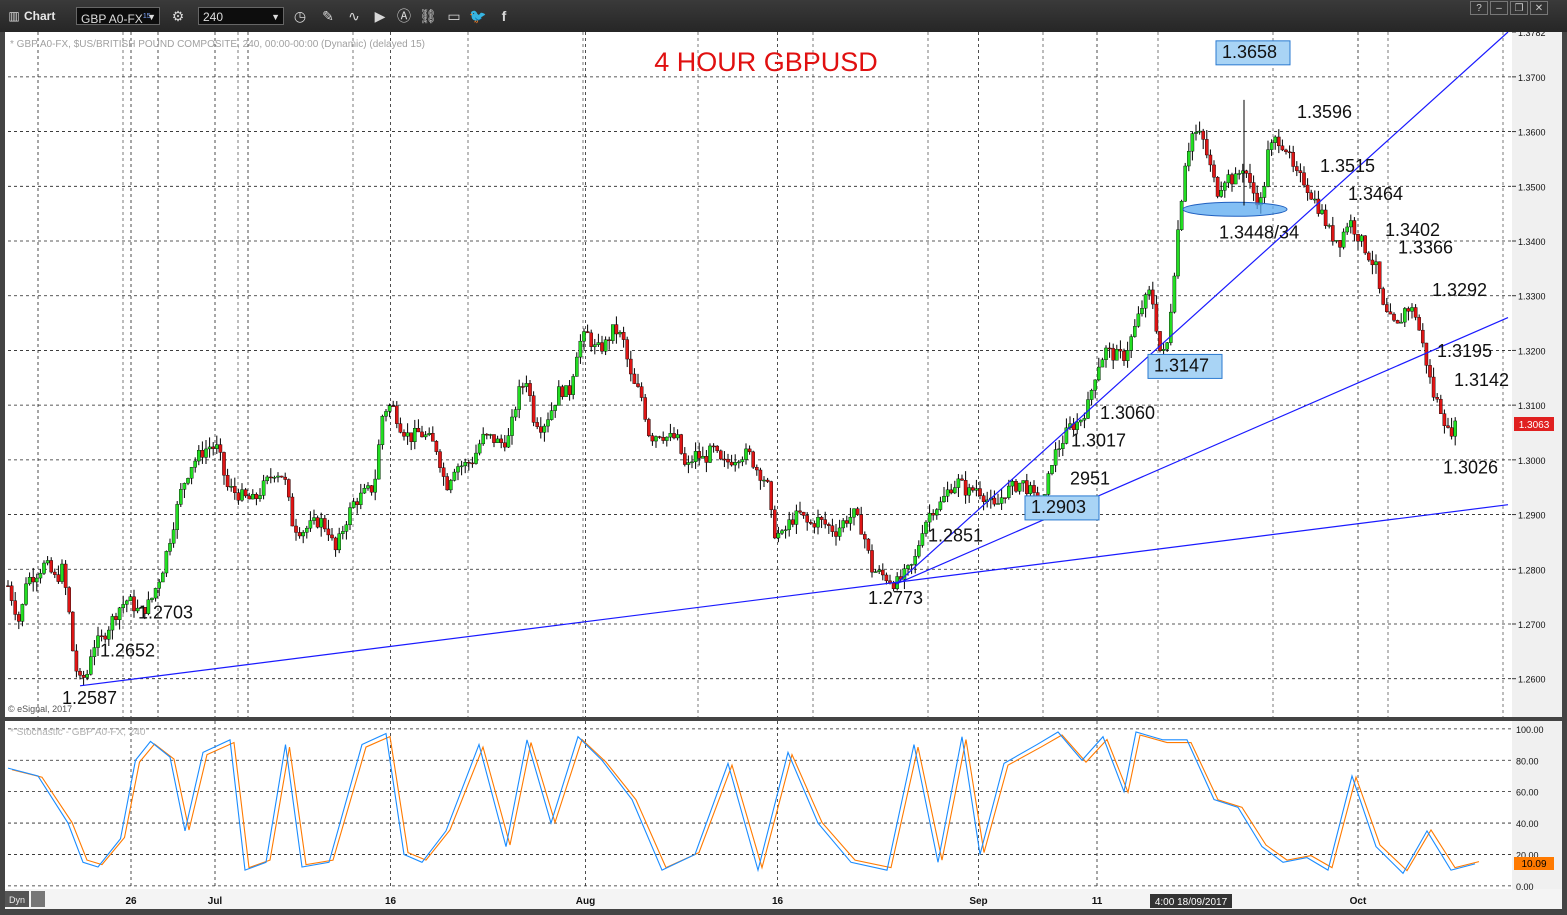  Describe the element at coordinates (1058, 507) in the screenshot. I see `price-annotation-label: 1.2903` at that location.